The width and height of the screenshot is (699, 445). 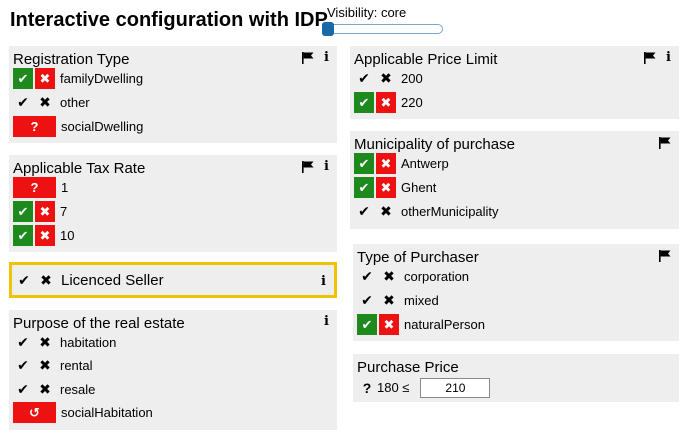 I want to click on option-label: habitation, so click(x=88, y=342).